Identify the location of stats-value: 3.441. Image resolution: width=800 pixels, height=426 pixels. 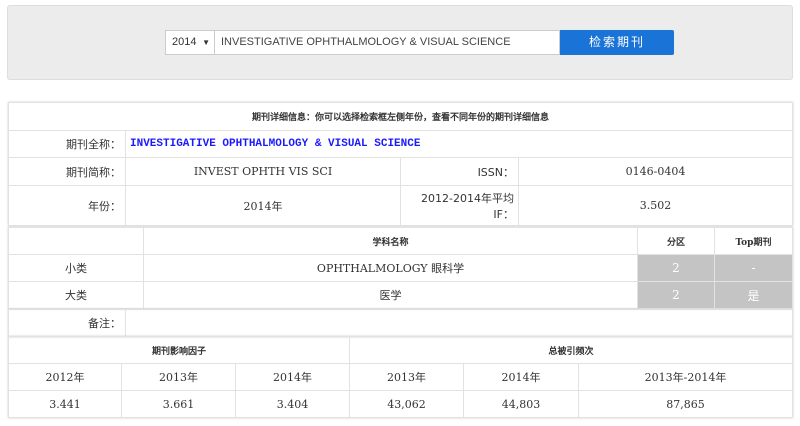
(65, 404).